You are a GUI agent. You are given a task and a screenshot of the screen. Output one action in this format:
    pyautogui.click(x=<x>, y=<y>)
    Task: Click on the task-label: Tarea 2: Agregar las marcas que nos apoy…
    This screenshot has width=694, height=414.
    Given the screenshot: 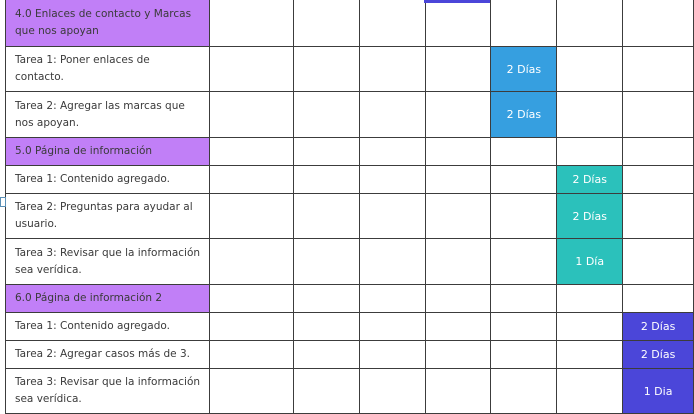 What is the action you would take?
    pyautogui.click(x=107, y=114)
    